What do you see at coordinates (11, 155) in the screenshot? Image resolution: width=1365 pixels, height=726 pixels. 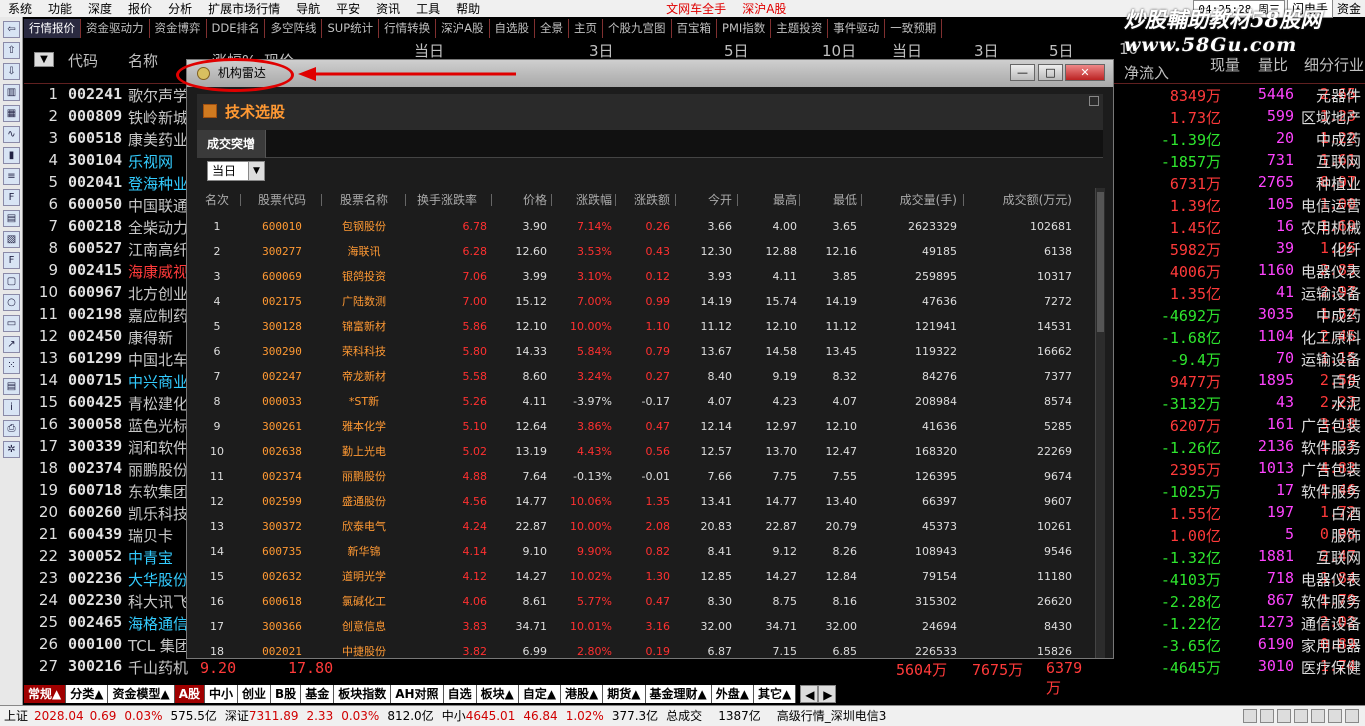 I see `bar-chart-icon: ▮` at bounding box center [11, 155].